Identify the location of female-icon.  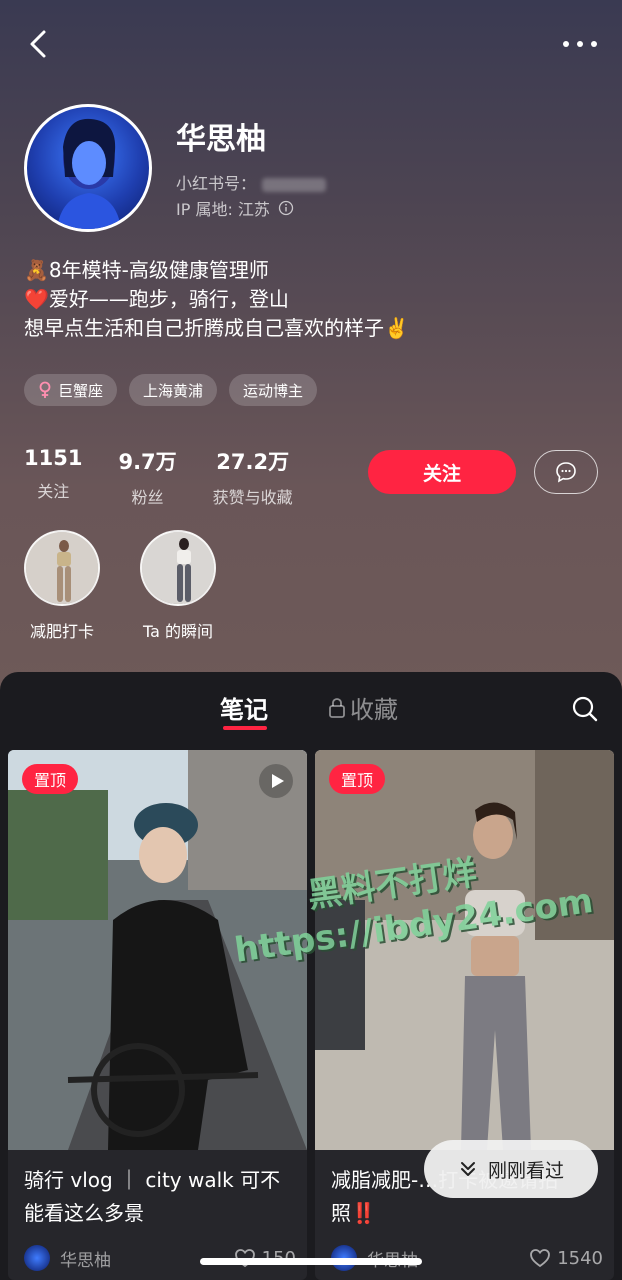
(45, 389).